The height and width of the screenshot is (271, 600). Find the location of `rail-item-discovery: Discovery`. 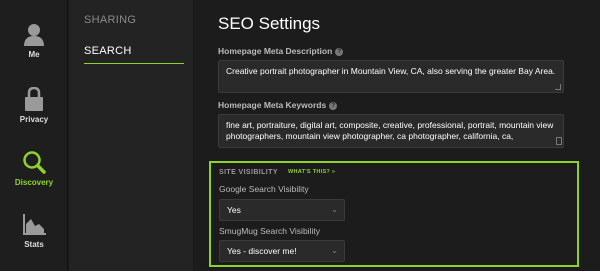

rail-item-discovery: Discovery is located at coordinates (34, 168).